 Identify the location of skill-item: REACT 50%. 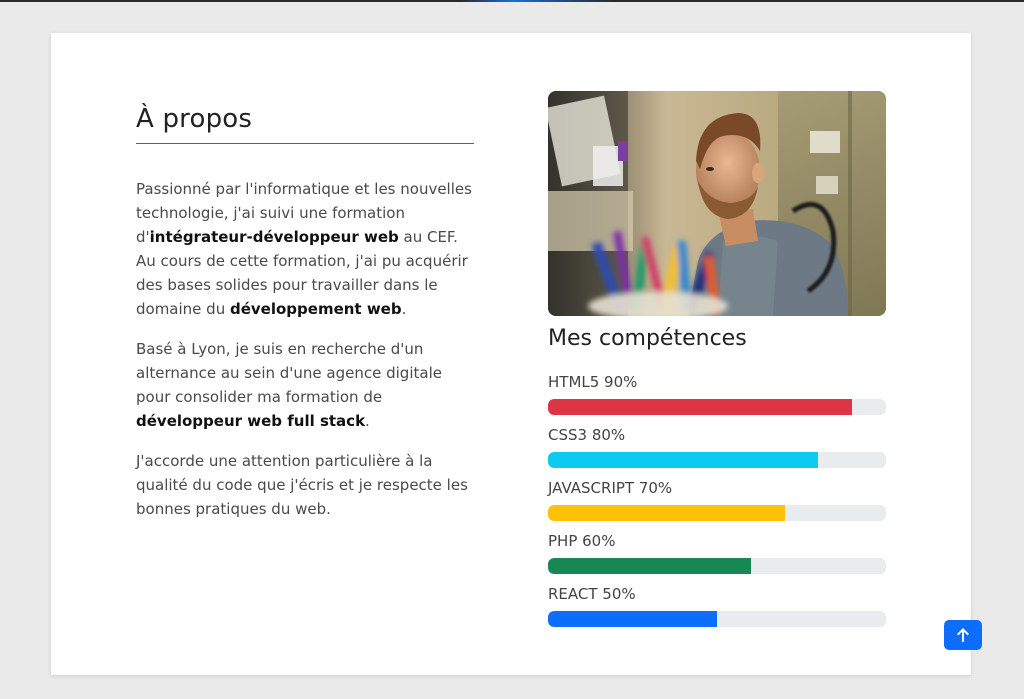
(717, 610).